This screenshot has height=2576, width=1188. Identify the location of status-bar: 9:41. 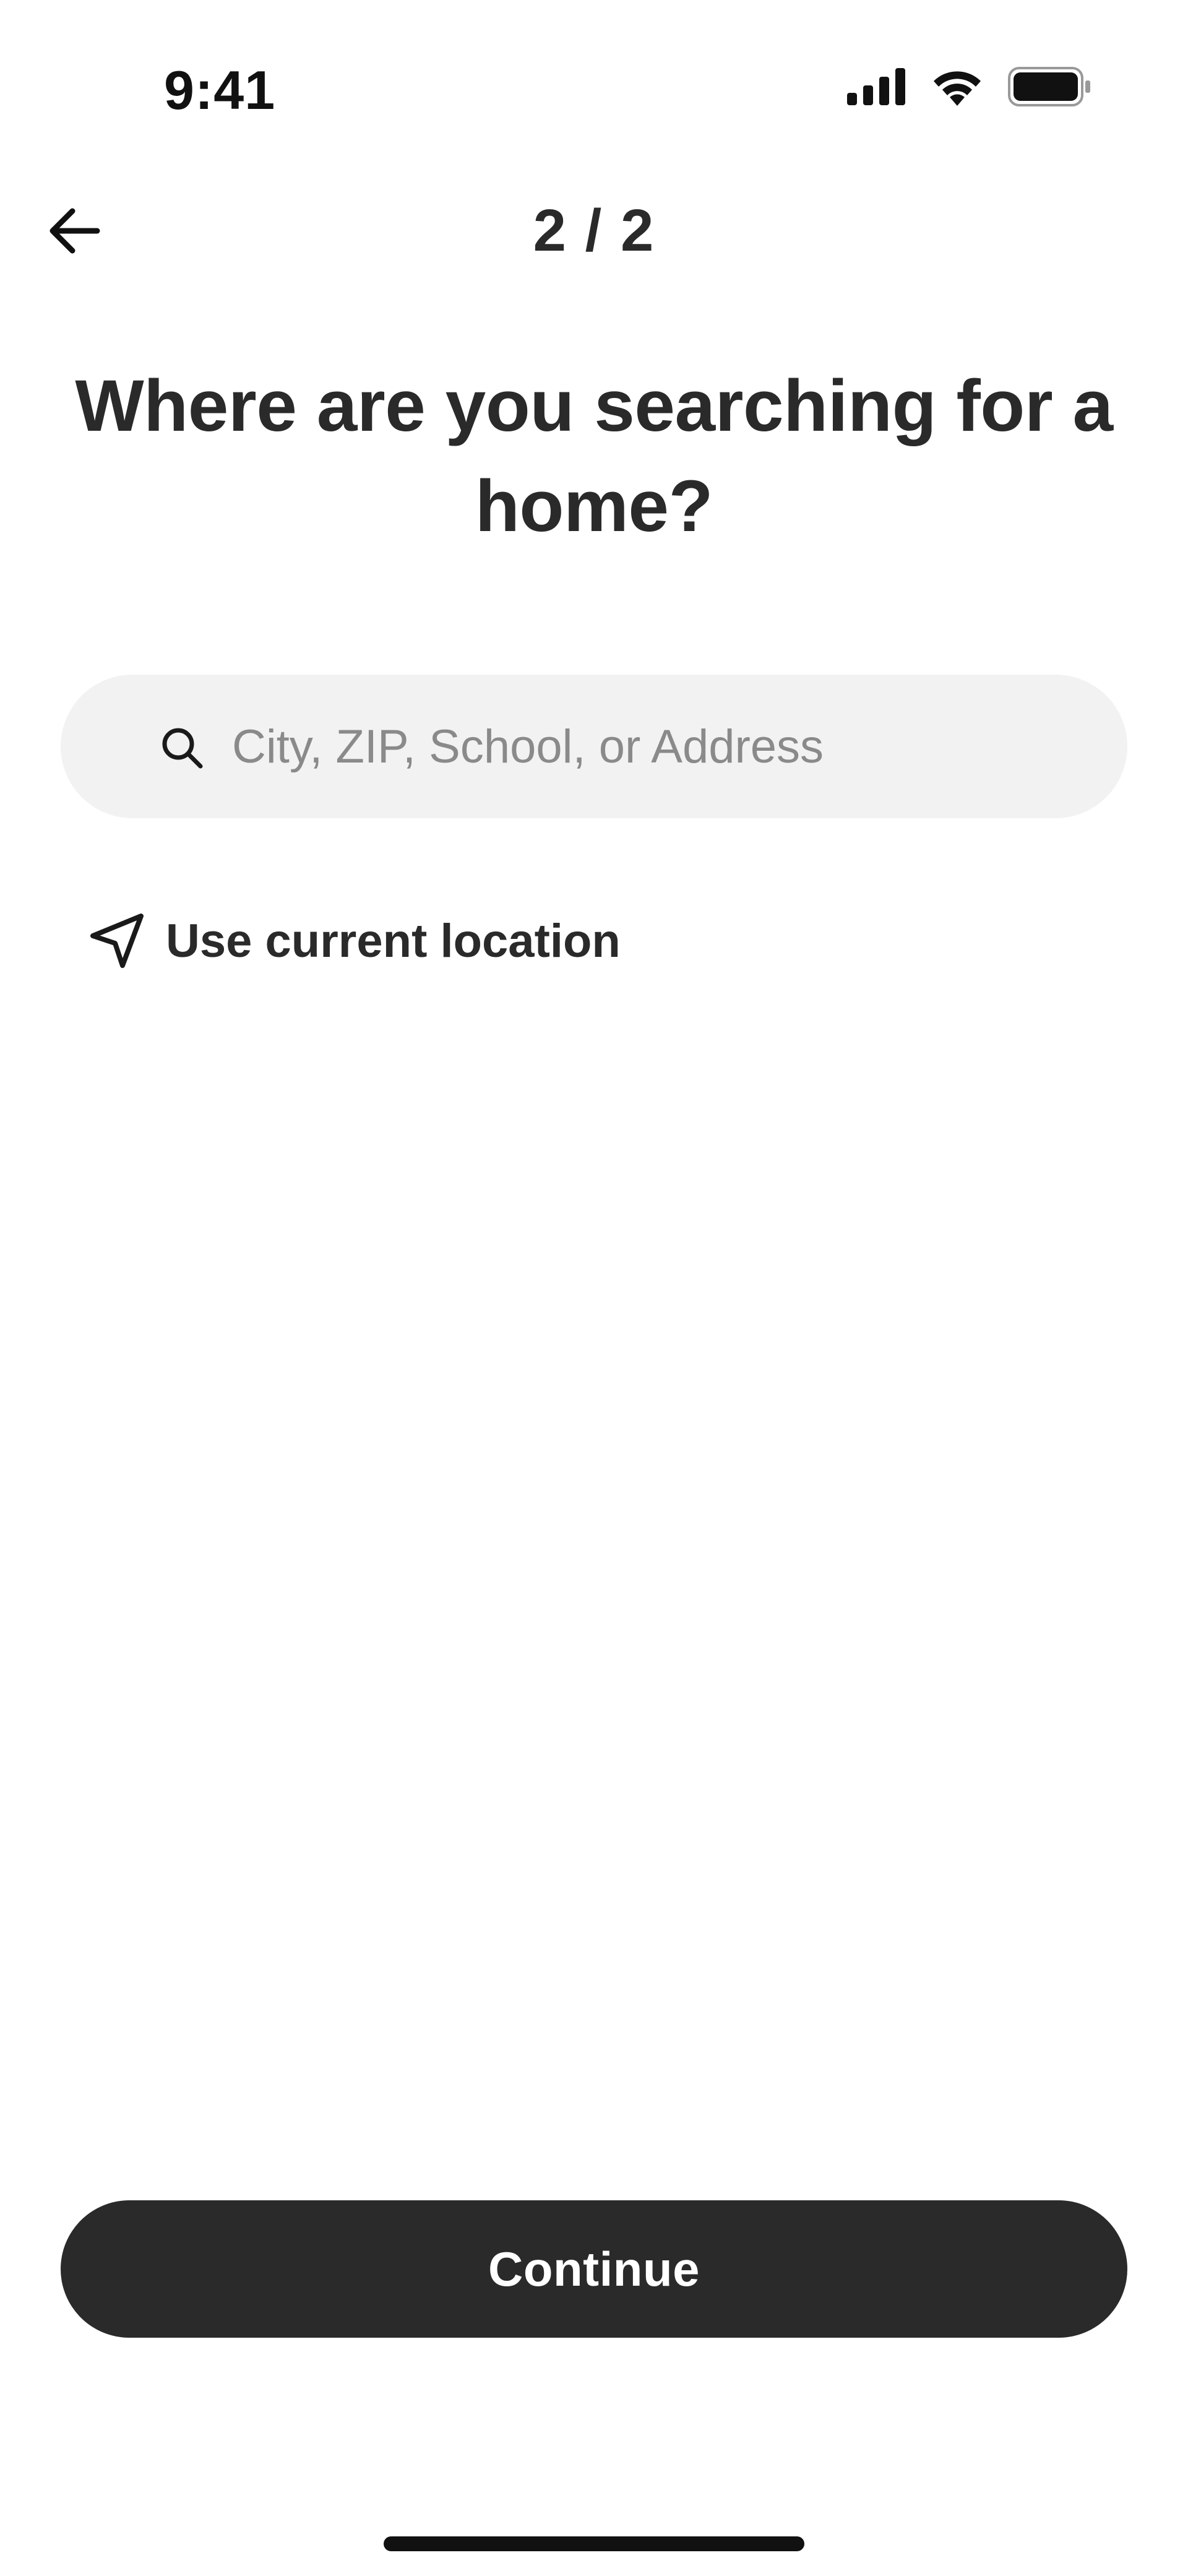
(594, 77).